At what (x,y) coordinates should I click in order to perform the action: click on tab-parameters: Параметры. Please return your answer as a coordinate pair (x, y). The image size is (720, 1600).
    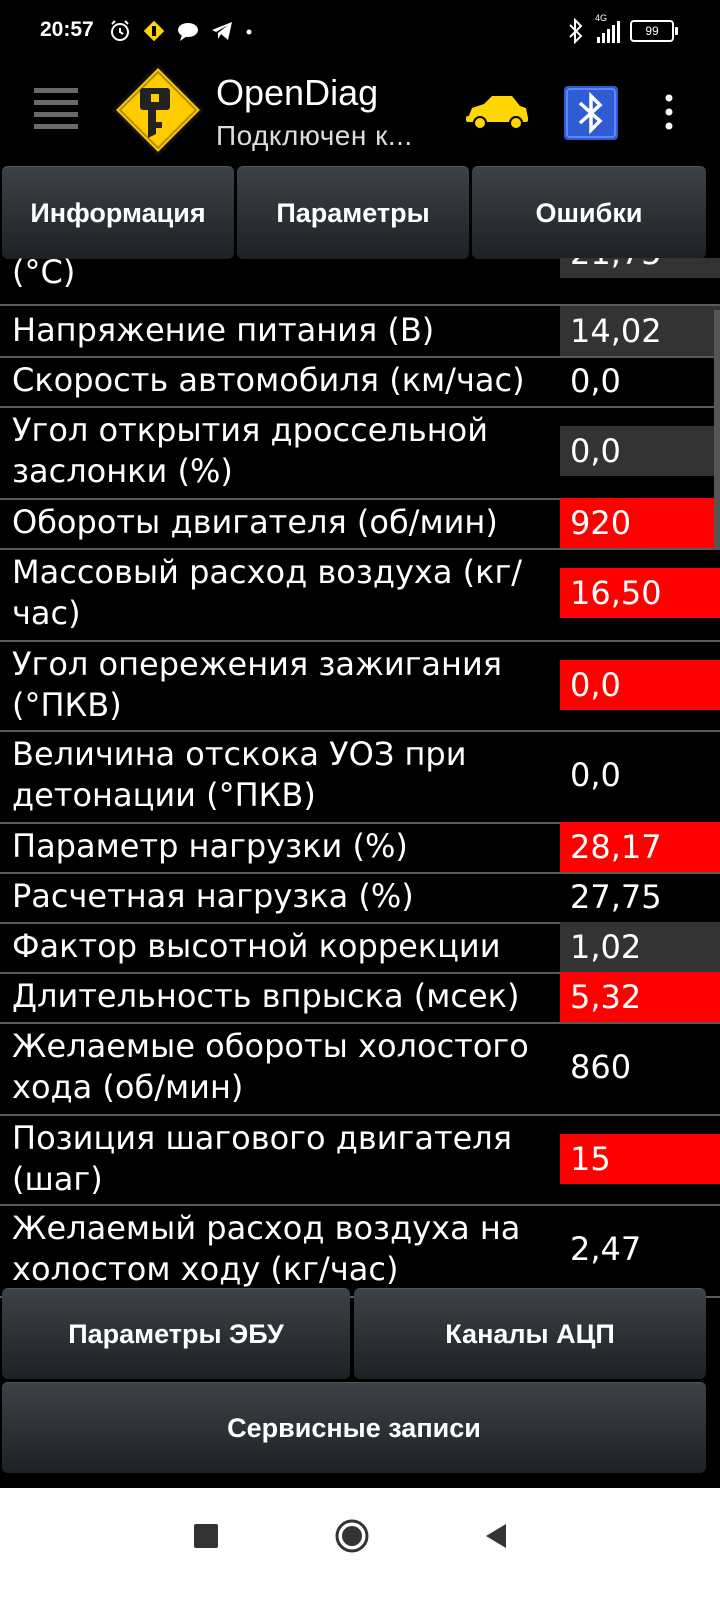
    Looking at the image, I should click on (353, 212).